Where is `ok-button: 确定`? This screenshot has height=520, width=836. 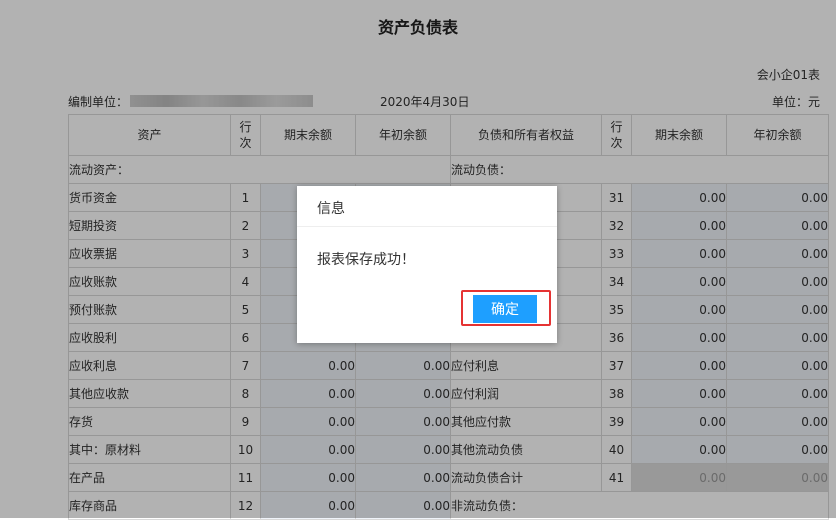 ok-button: 确定 is located at coordinates (505, 309).